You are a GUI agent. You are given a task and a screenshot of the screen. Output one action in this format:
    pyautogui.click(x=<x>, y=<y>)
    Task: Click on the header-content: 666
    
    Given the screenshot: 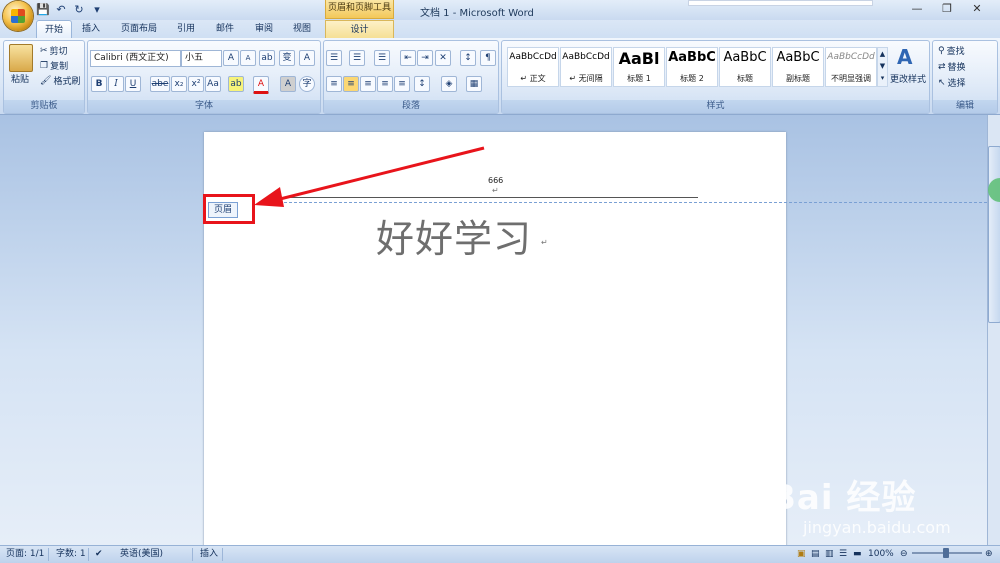 What is the action you would take?
    pyautogui.click(x=495, y=180)
    